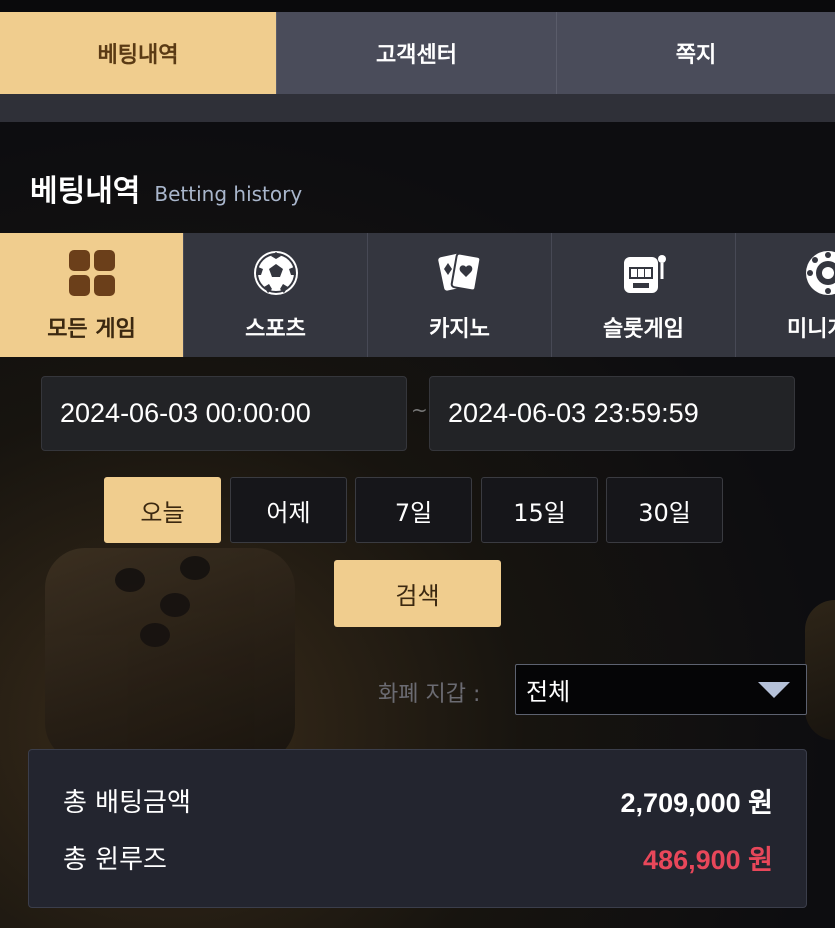 This screenshot has height=928, width=835. I want to click on search-button: 검색, so click(417, 593).